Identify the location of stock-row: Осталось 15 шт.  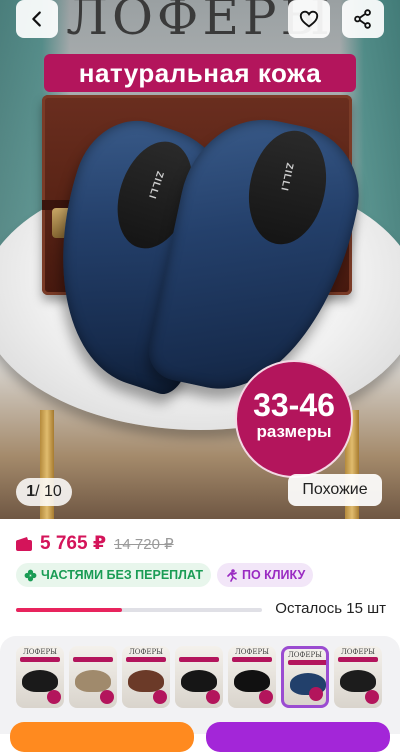
(201, 610).